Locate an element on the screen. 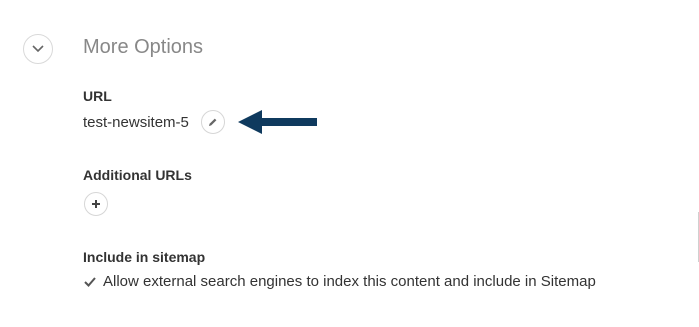  sitemap-checkbox is located at coordinates (90, 282).